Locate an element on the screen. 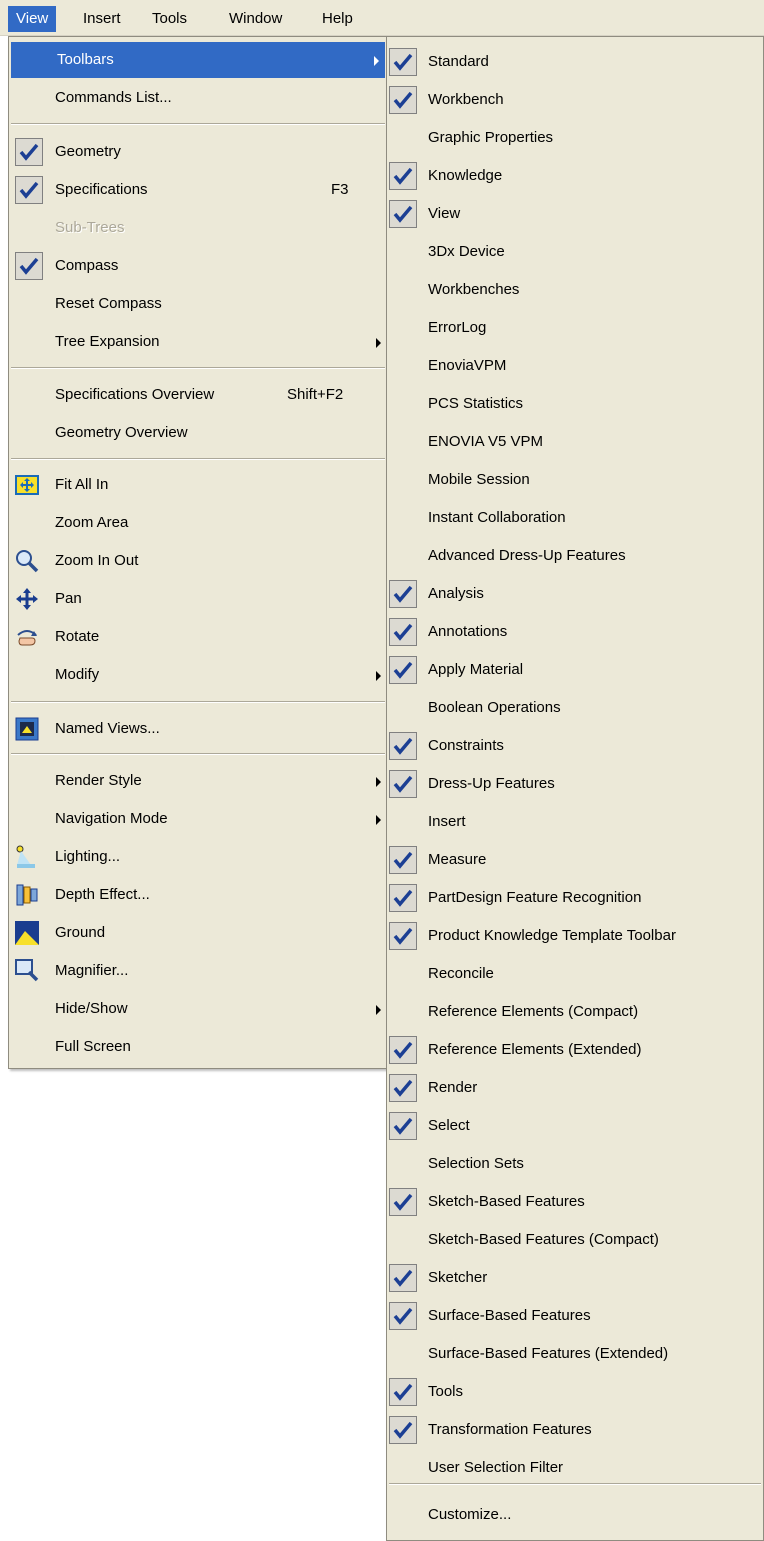 Image resolution: width=764 pixels, height=1541 pixels. menu-item-specifications: Specifications F3 is located at coordinates (198, 190).